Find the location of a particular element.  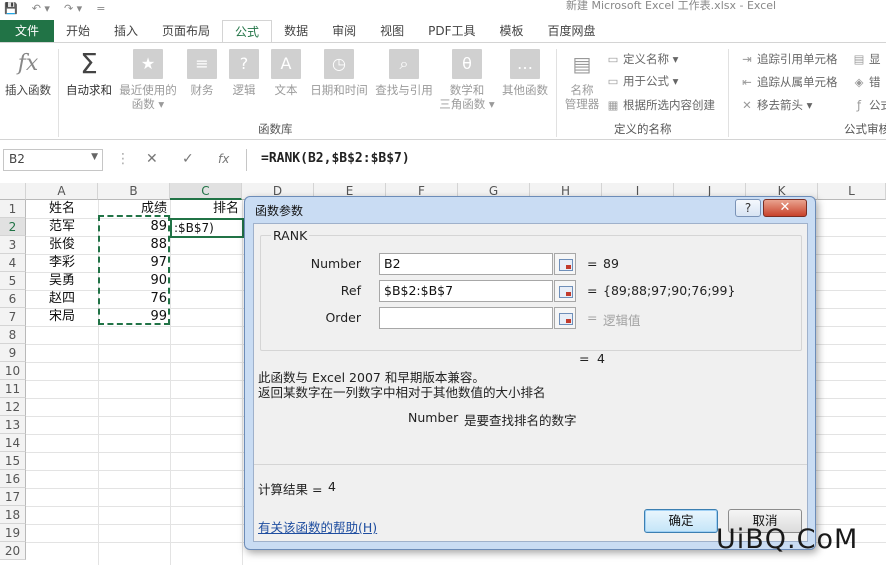

name-manager-button: ▤ 名称 管理器 is located at coordinates (582, 80).